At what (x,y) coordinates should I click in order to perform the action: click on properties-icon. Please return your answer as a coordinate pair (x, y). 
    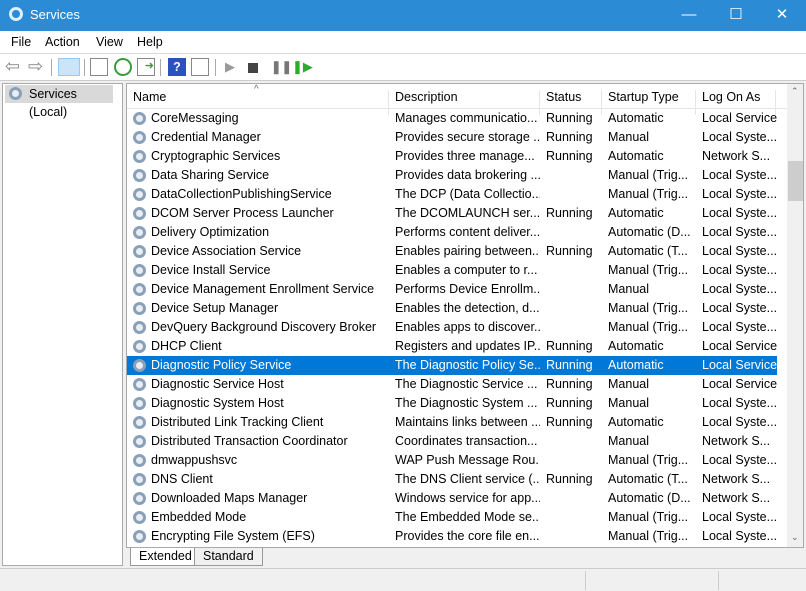
    Looking at the image, I should click on (99, 67).